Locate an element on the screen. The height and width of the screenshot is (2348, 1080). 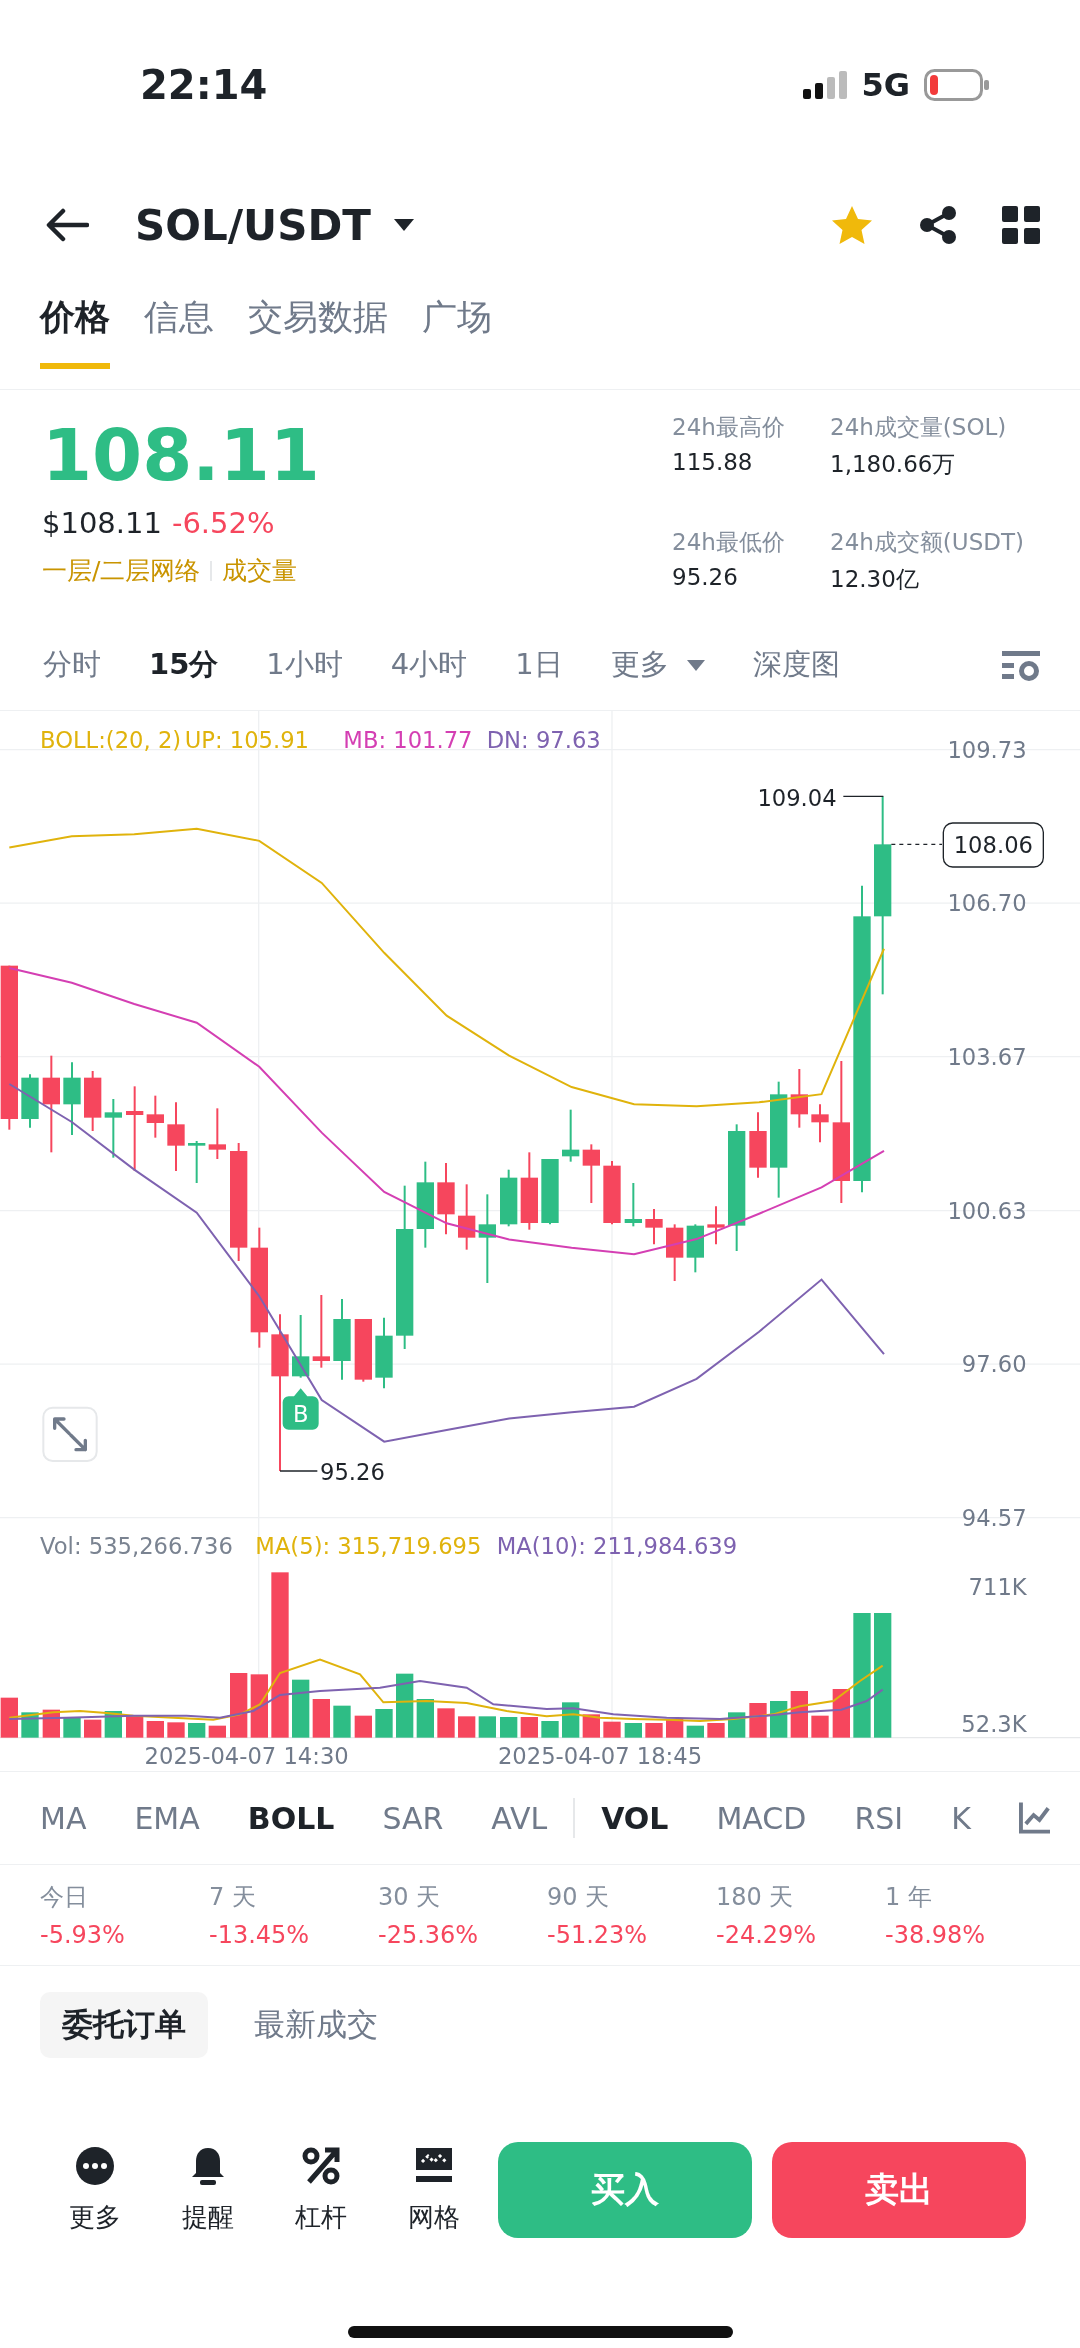
action-button: 杠杆 is located at coordinates (320, 2190).